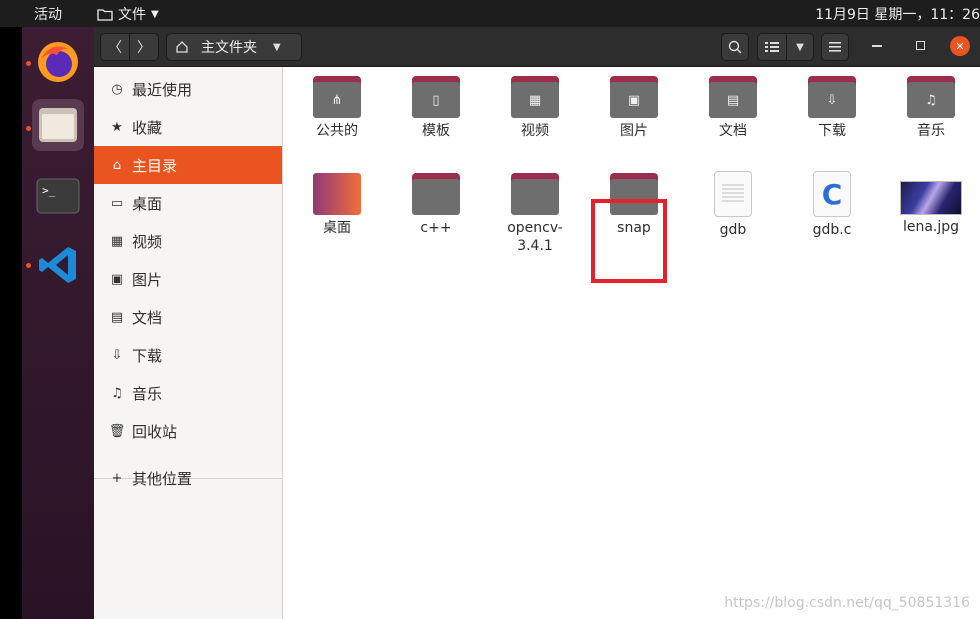 This screenshot has width=980, height=619. I want to click on view-options-button: ▼, so click(800, 47).